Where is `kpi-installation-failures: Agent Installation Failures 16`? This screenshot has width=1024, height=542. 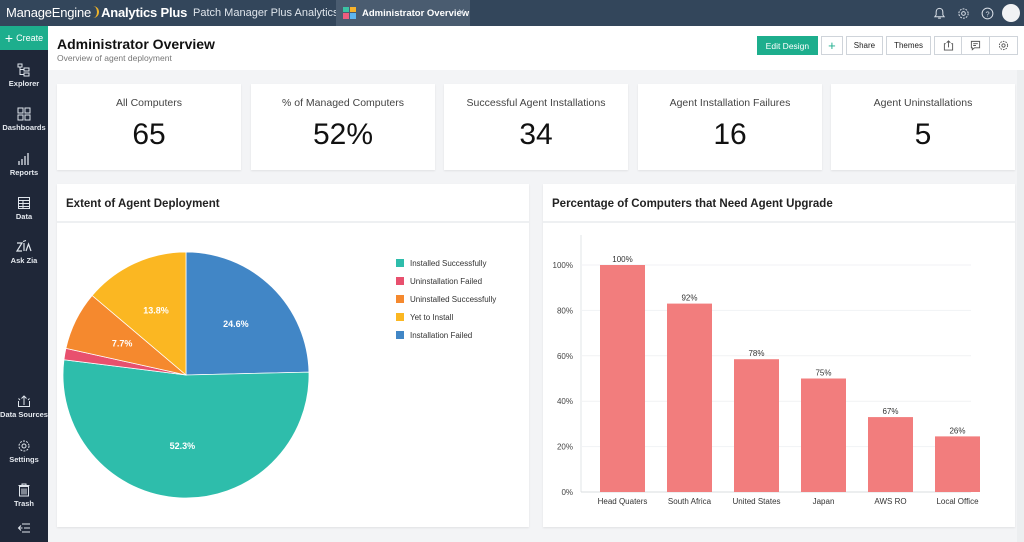 kpi-installation-failures: Agent Installation Failures 16 is located at coordinates (730, 127).